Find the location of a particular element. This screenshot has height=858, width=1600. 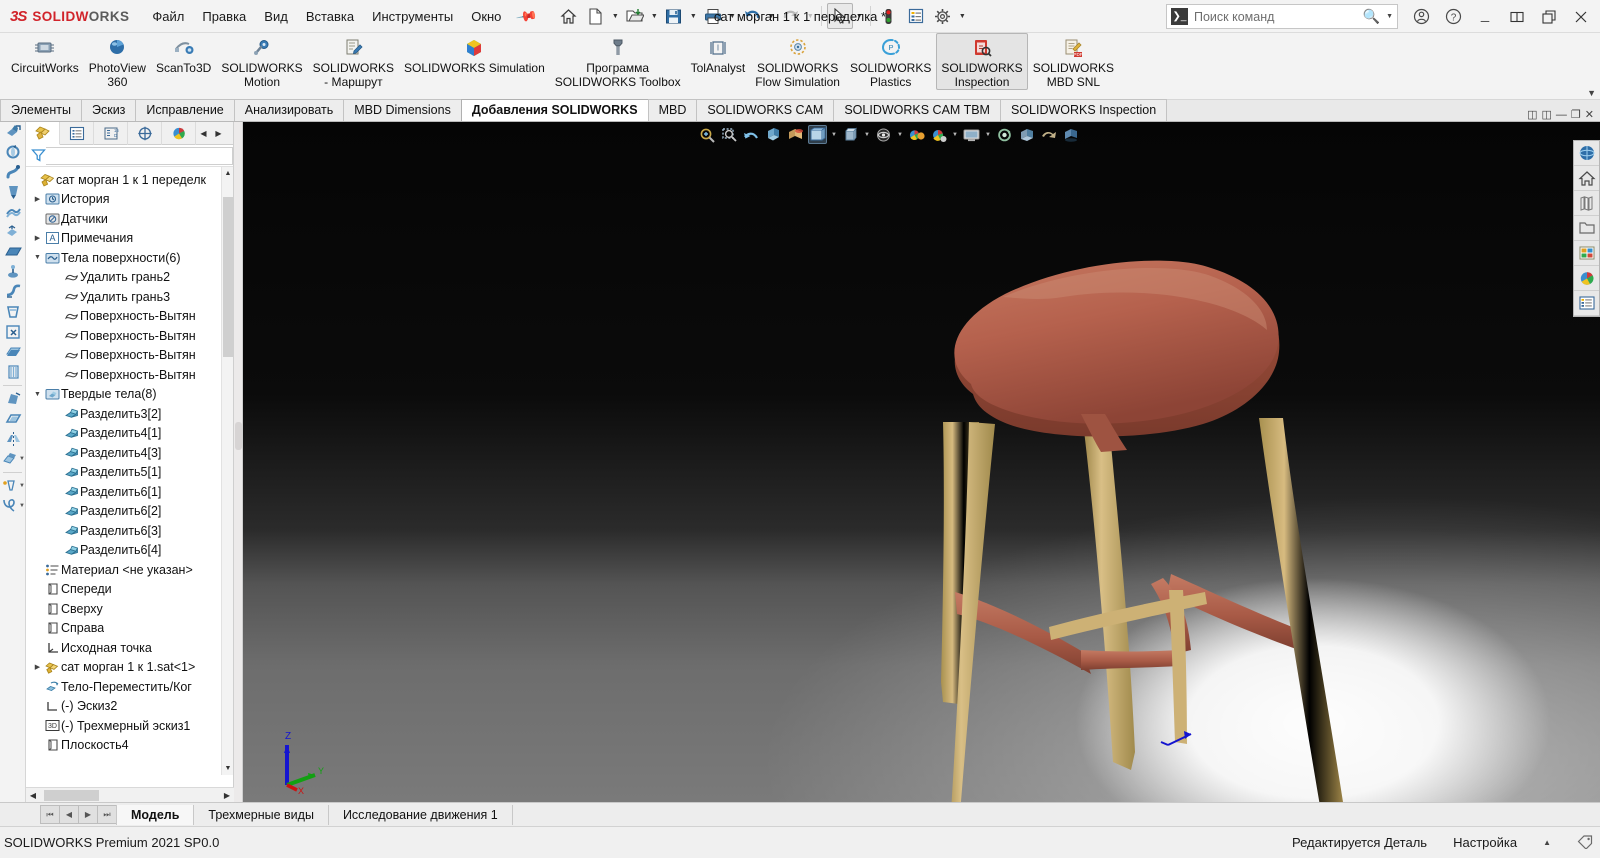

rib-icon is located at coordinates (13, 372).